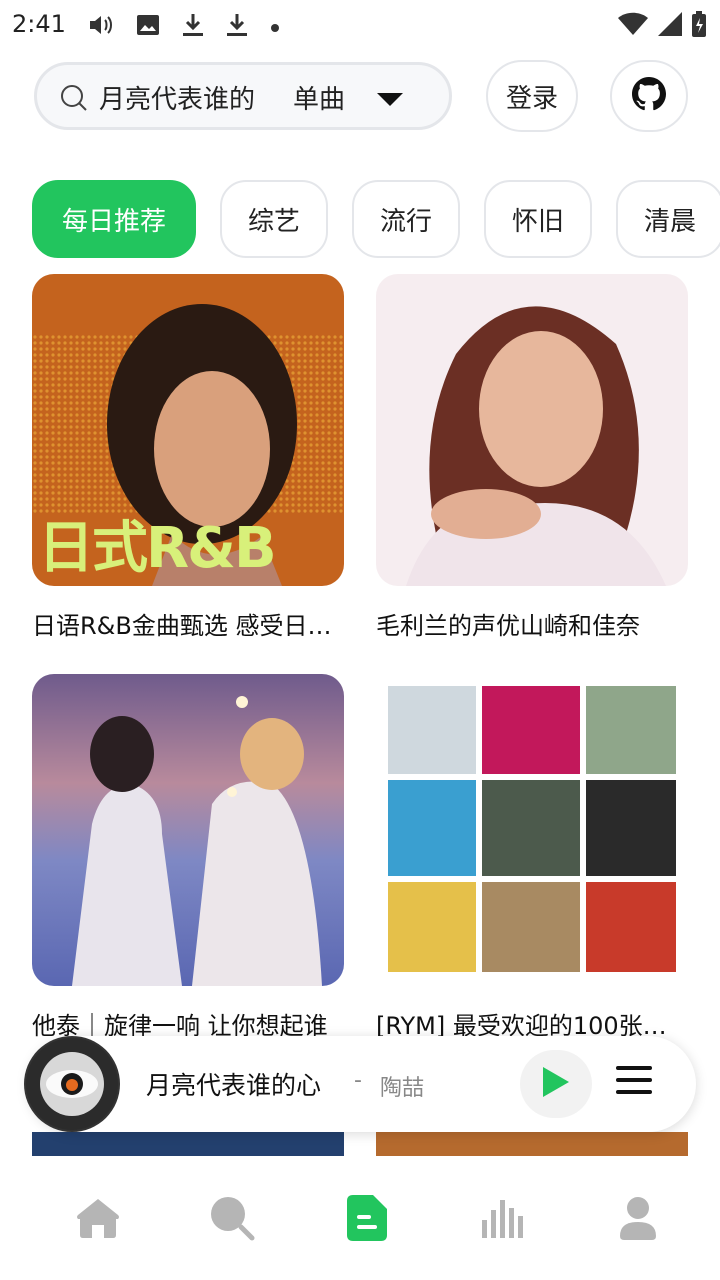 The width and height of the screenshot is (720, 1280). Describe the element at coordinates (101, 27) in the screenshot. I see `volume-icon` at that location.